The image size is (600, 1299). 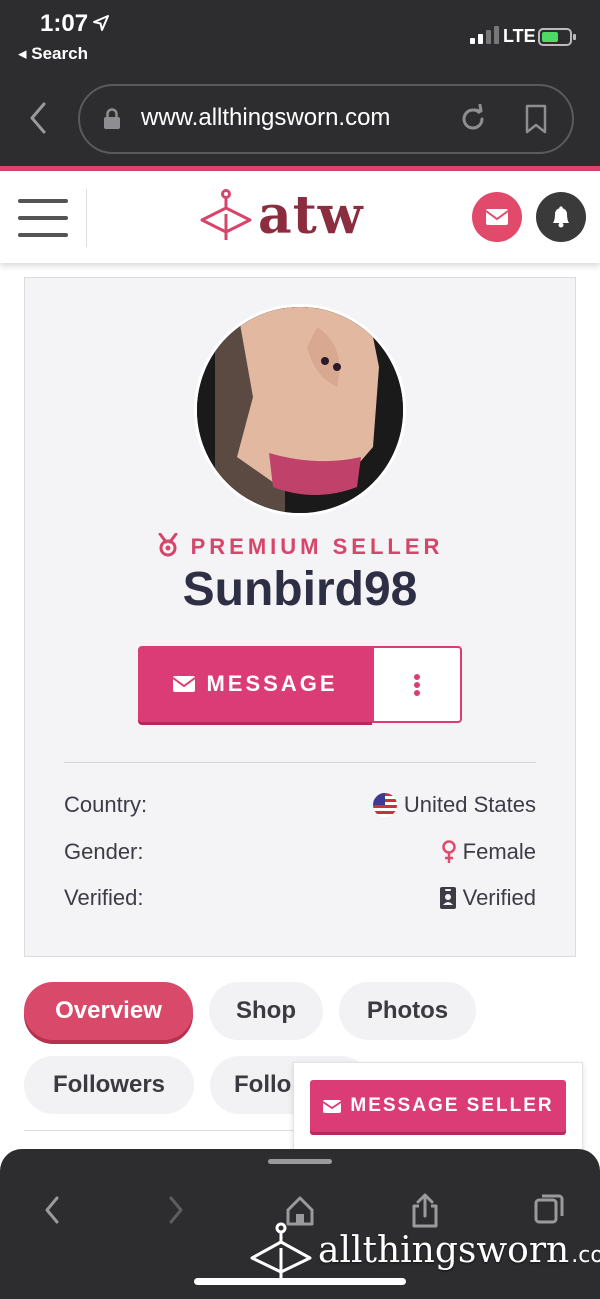 I want to click on reload-icon, so click(x=473, y=119).